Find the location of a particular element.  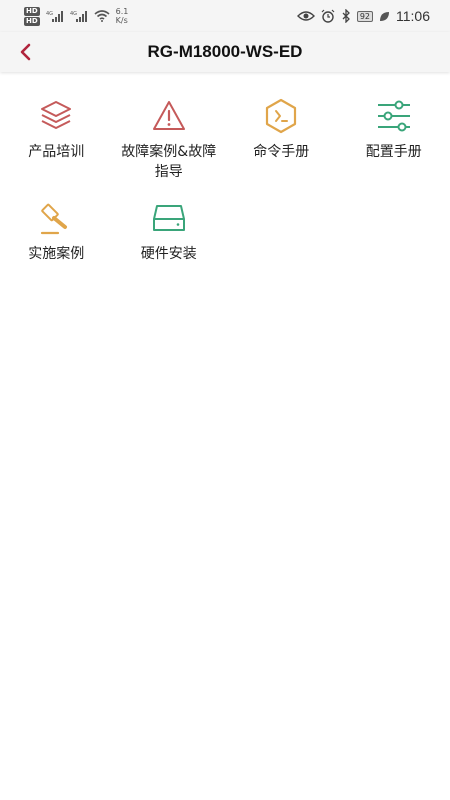

battery-indicator: 92 is located at coordinates (364, 16).